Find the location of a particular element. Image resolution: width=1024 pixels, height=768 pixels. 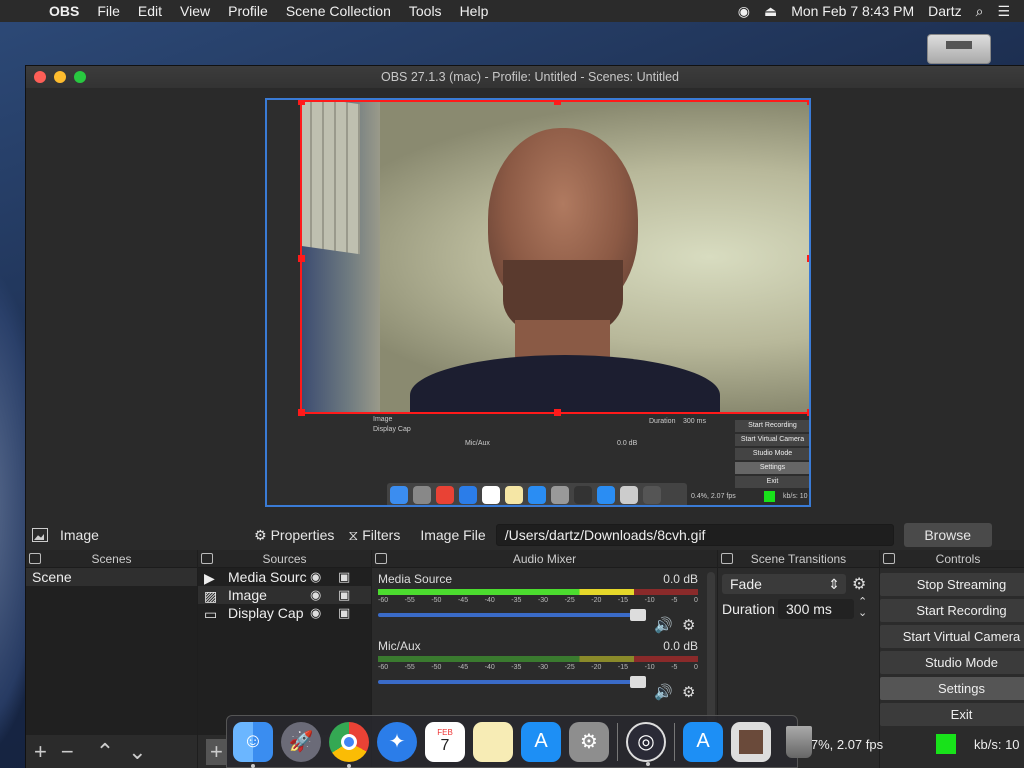

source-label: Display Cap is located at coordinates (266, 613).